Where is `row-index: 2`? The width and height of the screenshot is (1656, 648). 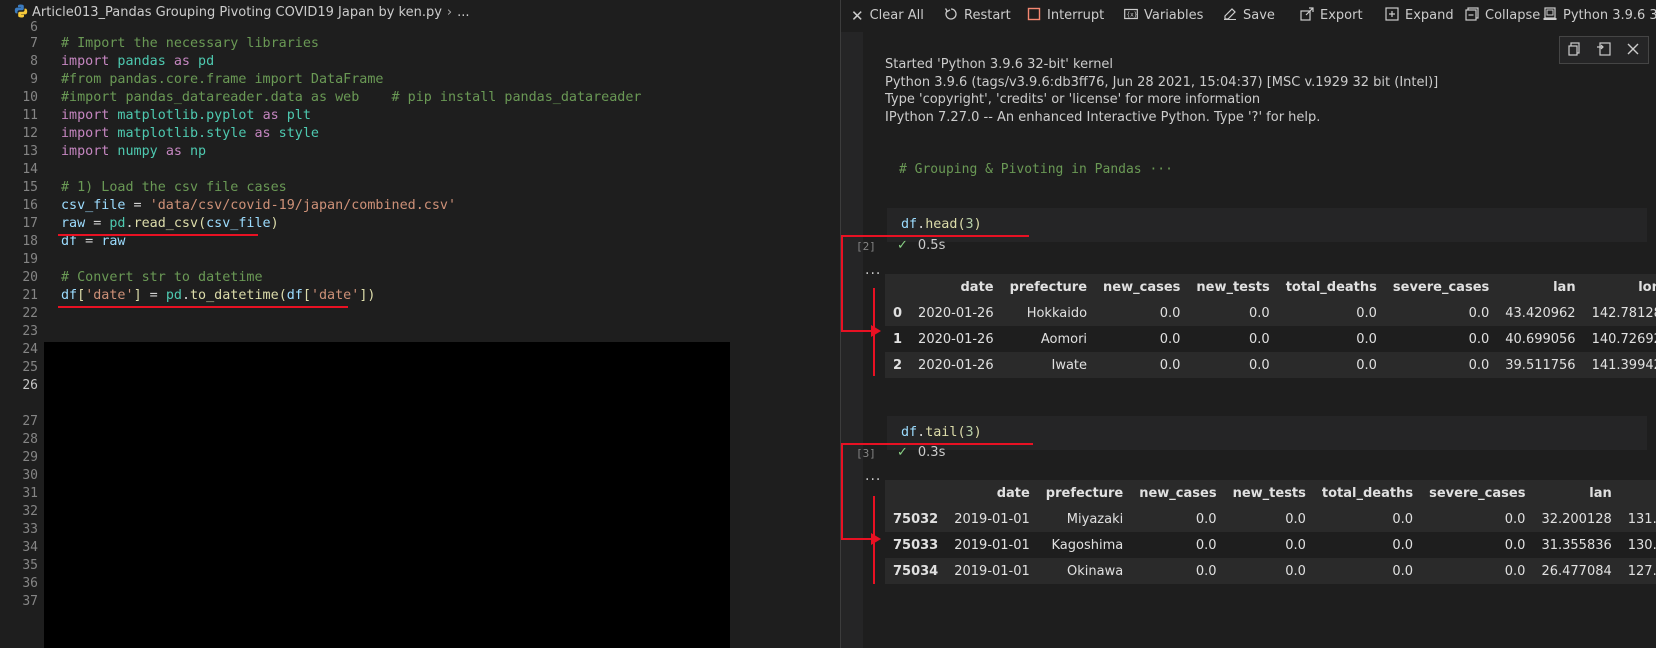
row-index: 2 is located at coordinates (898, 365).